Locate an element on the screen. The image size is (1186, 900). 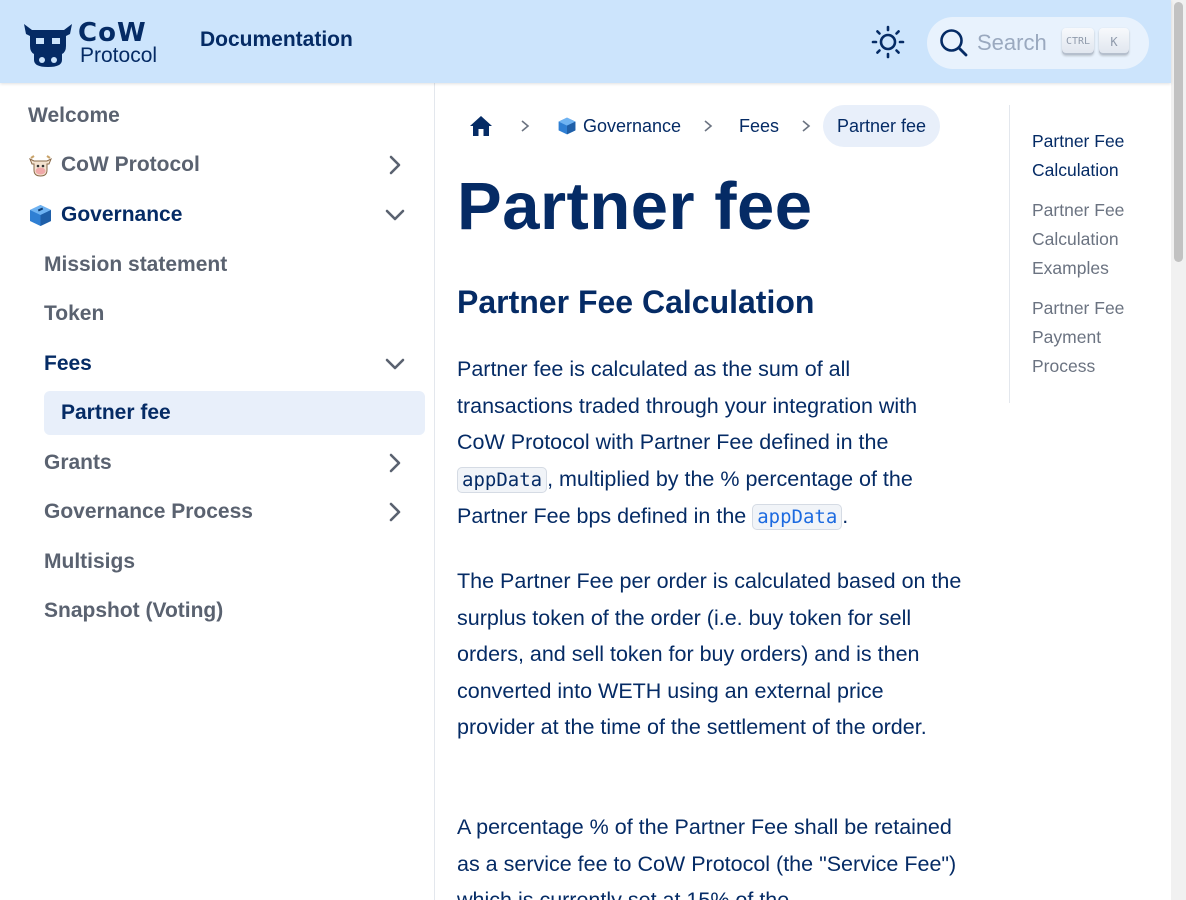
theme-toggle-button is located at coordinates (888, 42).